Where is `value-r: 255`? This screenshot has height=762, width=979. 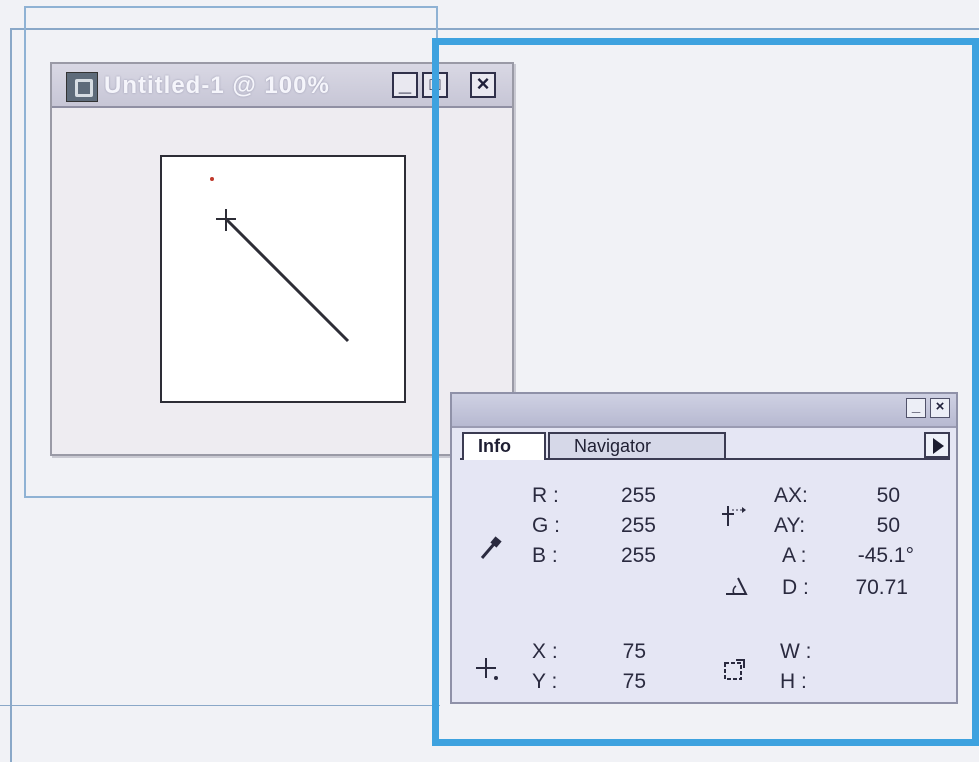
value-r: 255 is located at coordinates (638, 495).